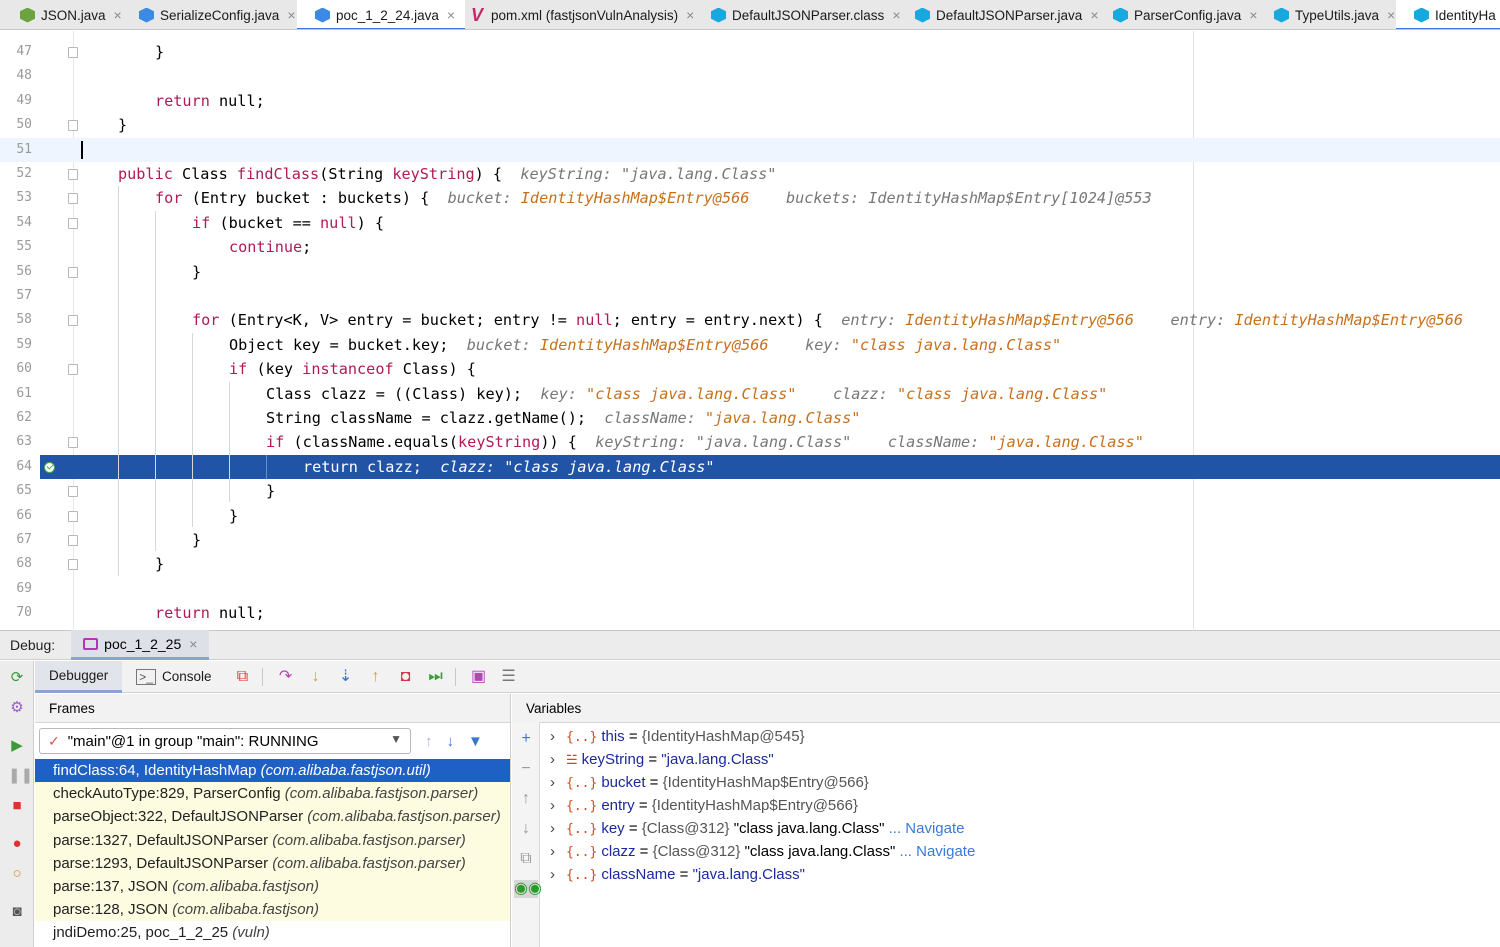  Describe the element at coordinates (436, 677) in the screenshot. I see `run-to-cursor-icon: ⏭` at that location.